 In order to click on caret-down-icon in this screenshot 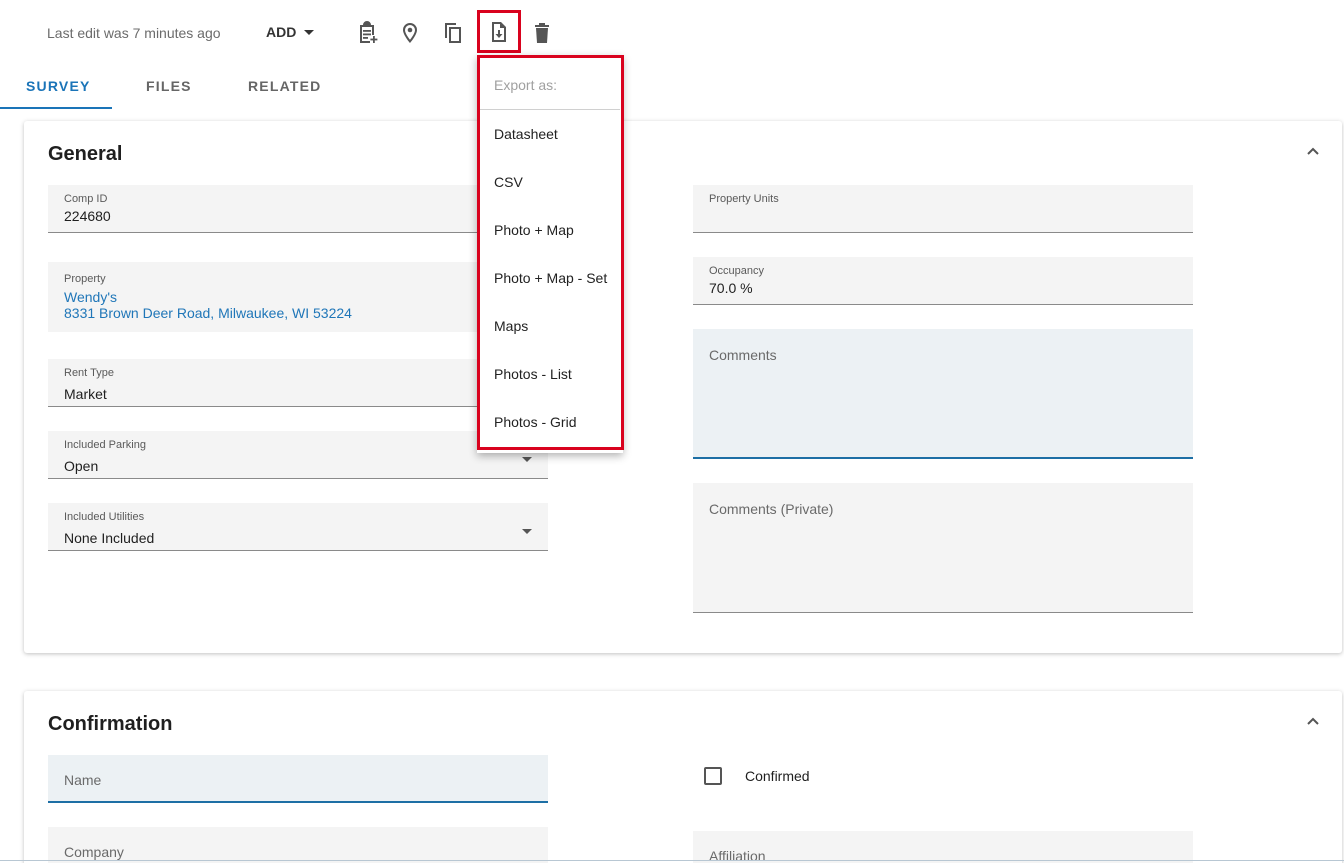, I will do `click(309, 32)`.